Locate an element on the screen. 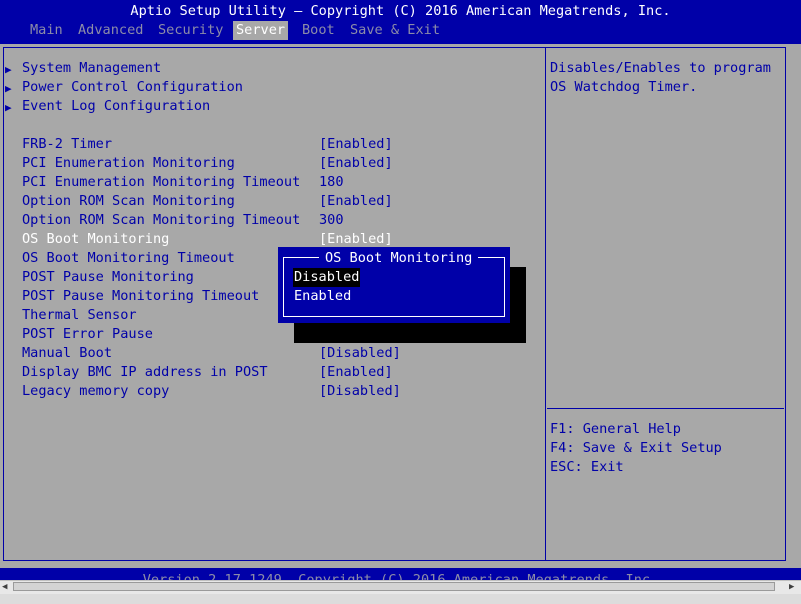 The width and height of the screenshot is (801, 604). tab-server: Server is located at coordinates (261, 30).